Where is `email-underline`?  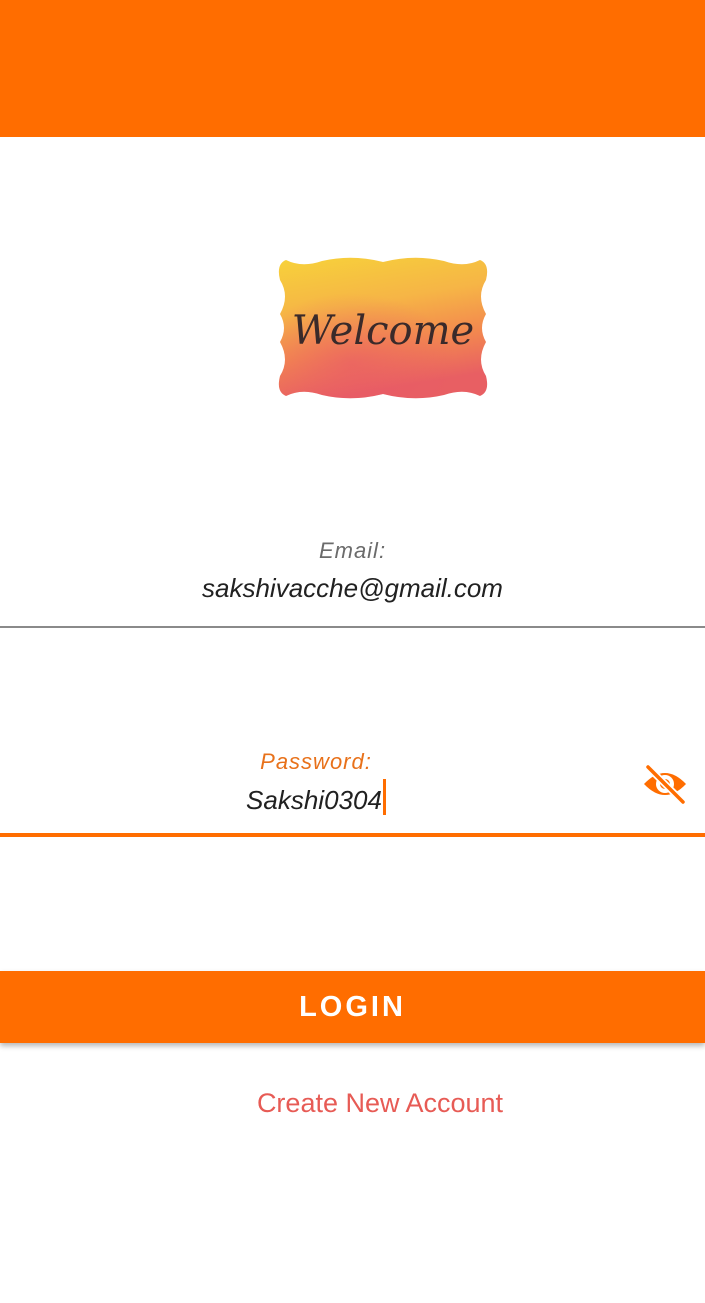
email-underline is located at coordinates (352, 627).